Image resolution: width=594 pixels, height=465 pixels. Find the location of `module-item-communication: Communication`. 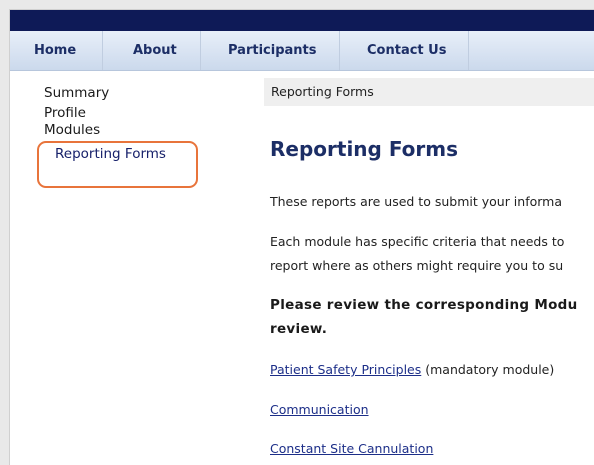

module-item-communication: Communication is located at coordinates (319, 409).